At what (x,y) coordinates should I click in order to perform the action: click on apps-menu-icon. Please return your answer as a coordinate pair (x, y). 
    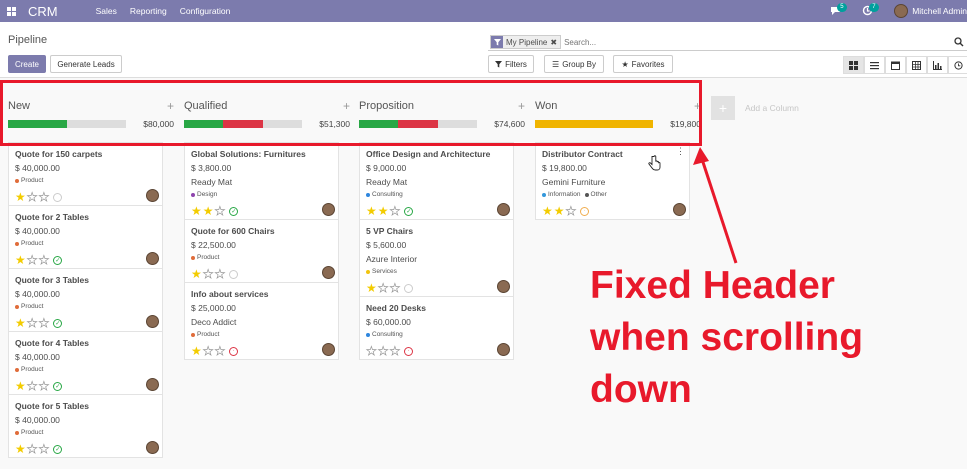
    Looking at the image, I should click on (11, 11).